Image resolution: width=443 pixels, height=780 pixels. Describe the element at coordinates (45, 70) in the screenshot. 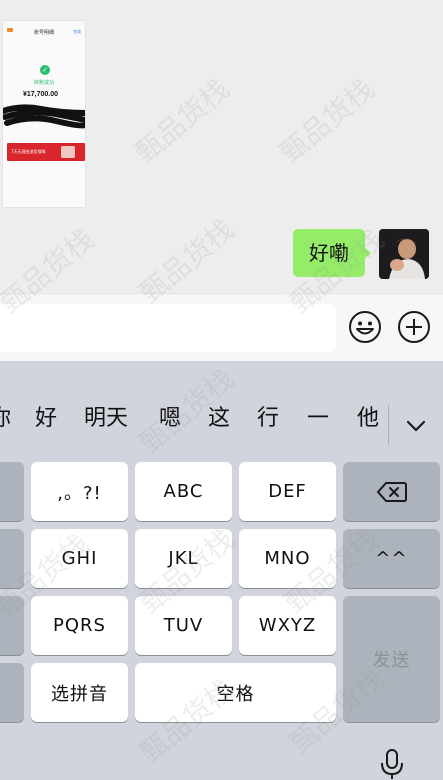

I see `check-icon: ✓` at that location.